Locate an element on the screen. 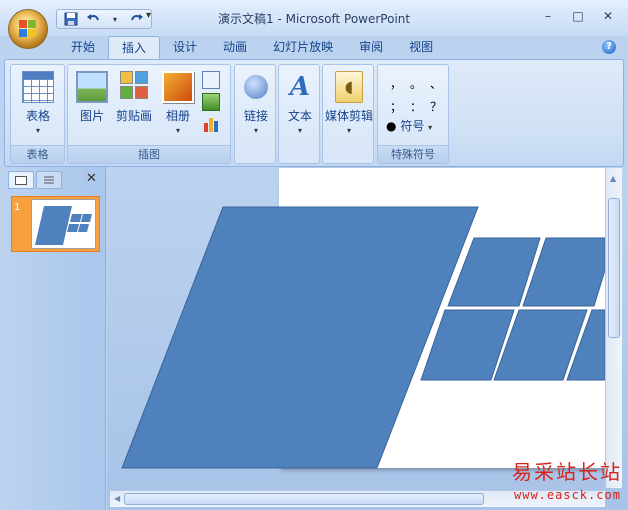  office-button is located at coordinates (28, 29).